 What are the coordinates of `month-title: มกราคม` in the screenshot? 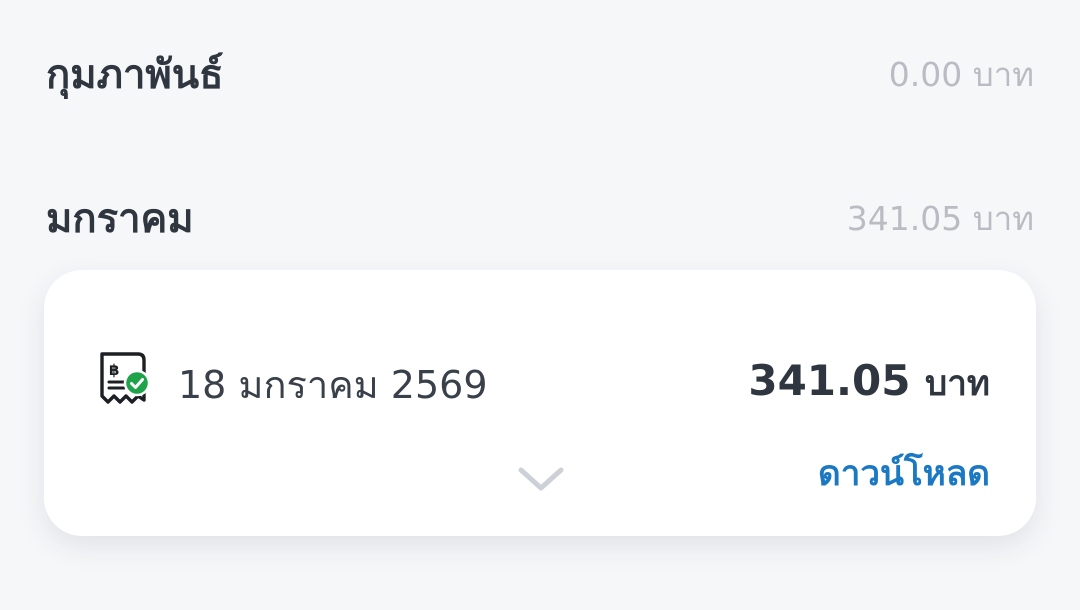 It's located at (120, 219).